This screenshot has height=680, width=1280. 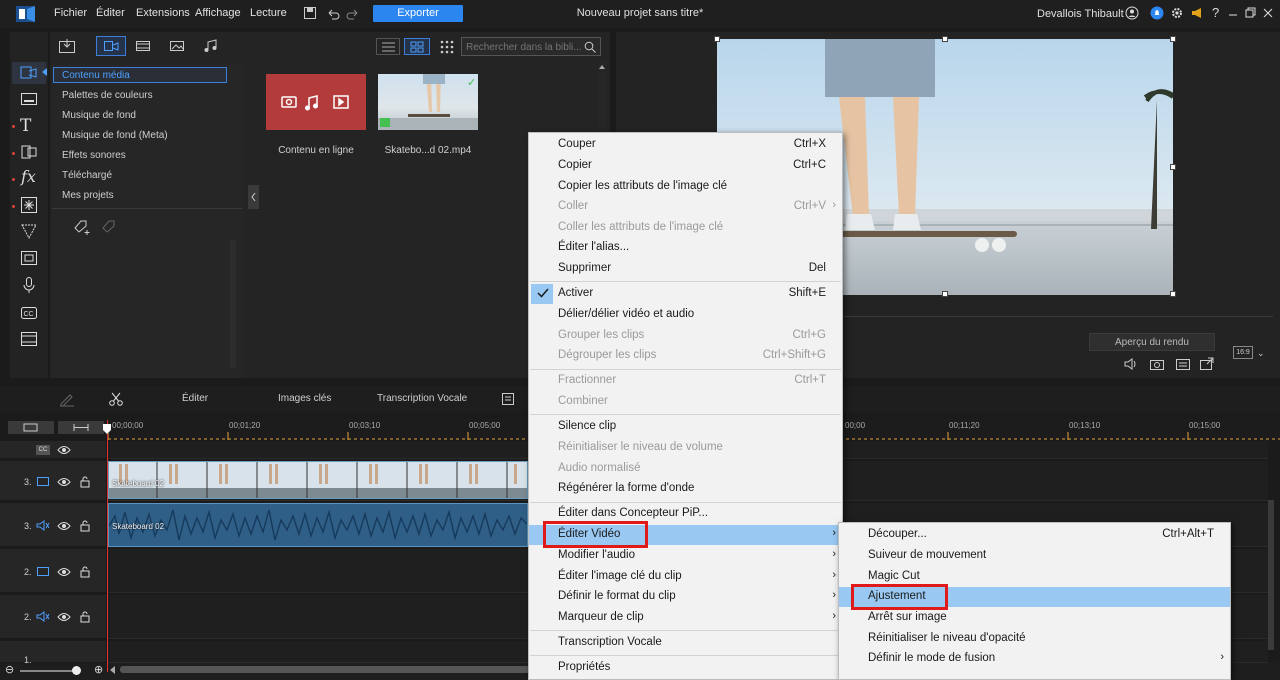 I want to click on user-name: Devallois Thibault, so click(x=1080, y=14).